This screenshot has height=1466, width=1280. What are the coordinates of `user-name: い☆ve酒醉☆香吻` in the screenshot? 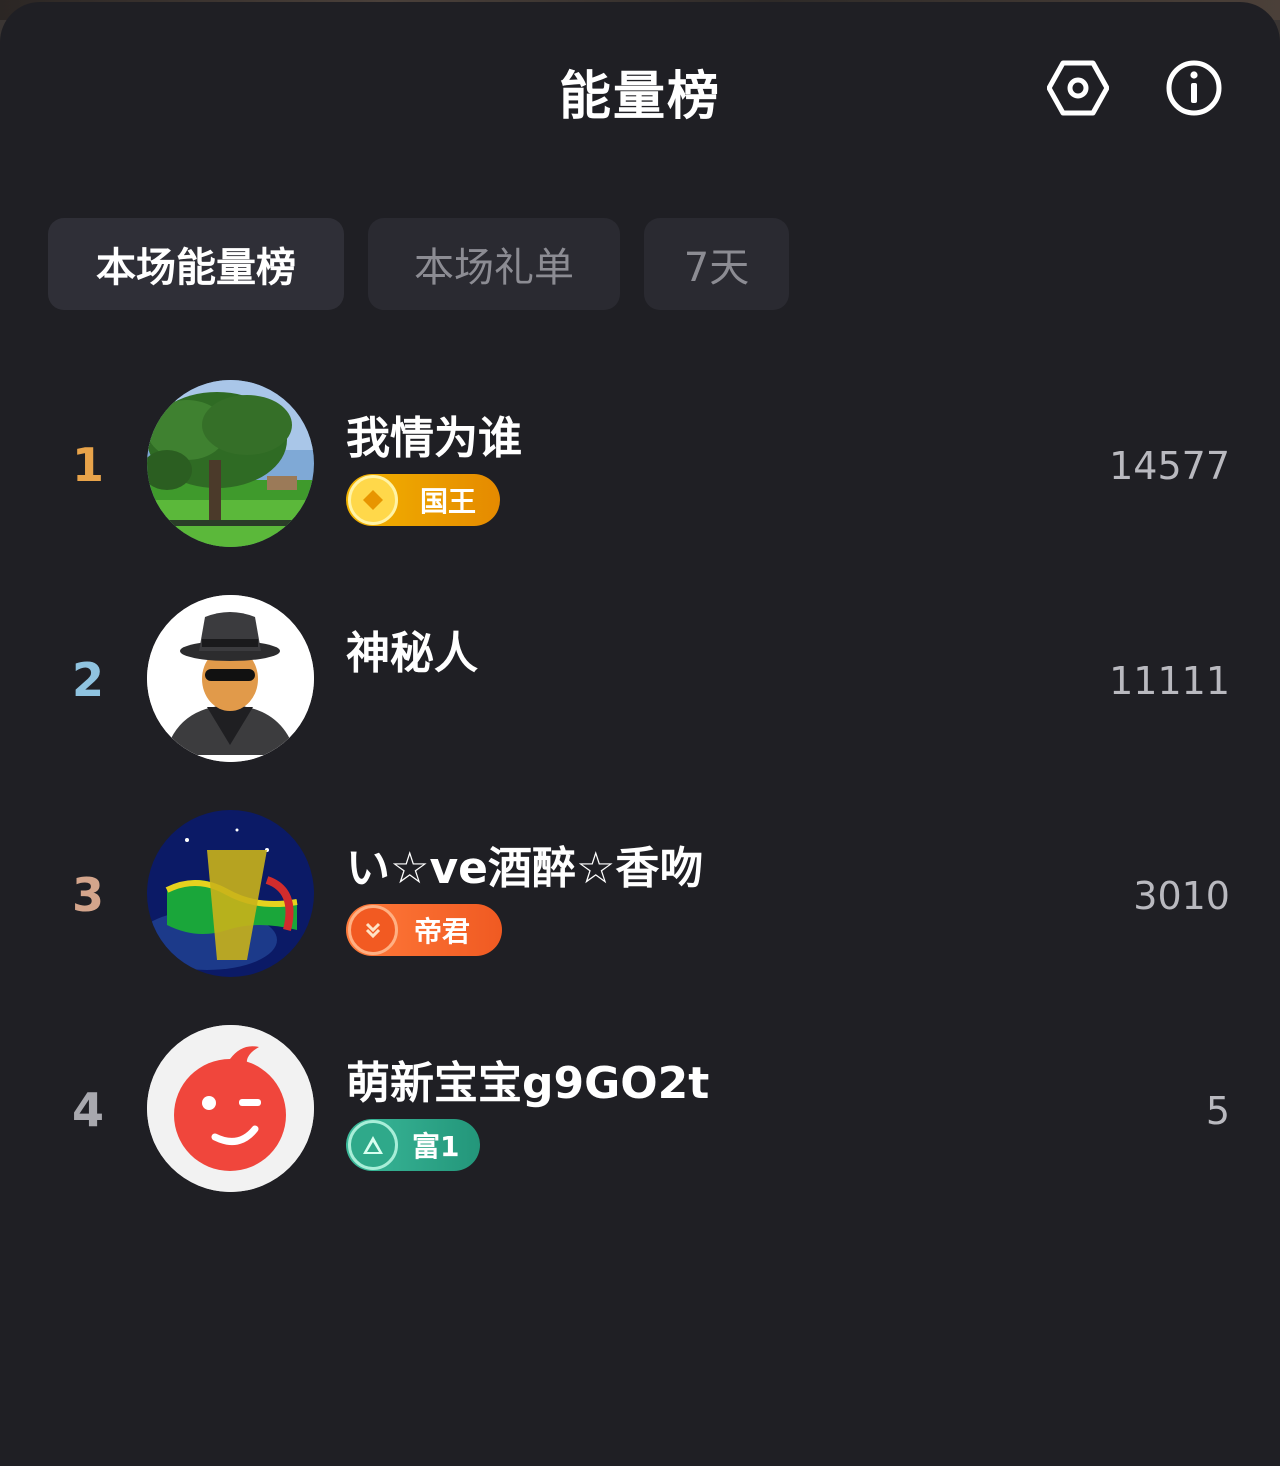 It's located at (525, 868).